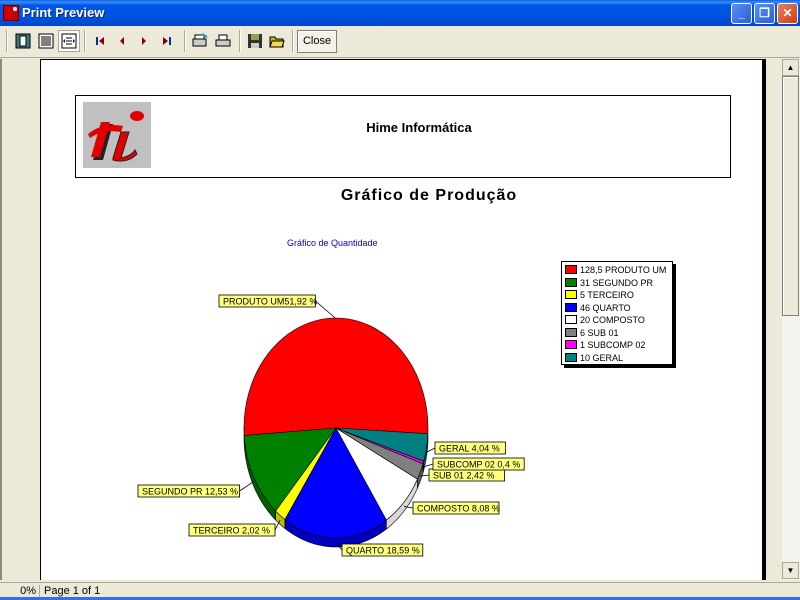 This screenshot has height=600, width=800. I want to click on page-width-icon, so click(46, 41).